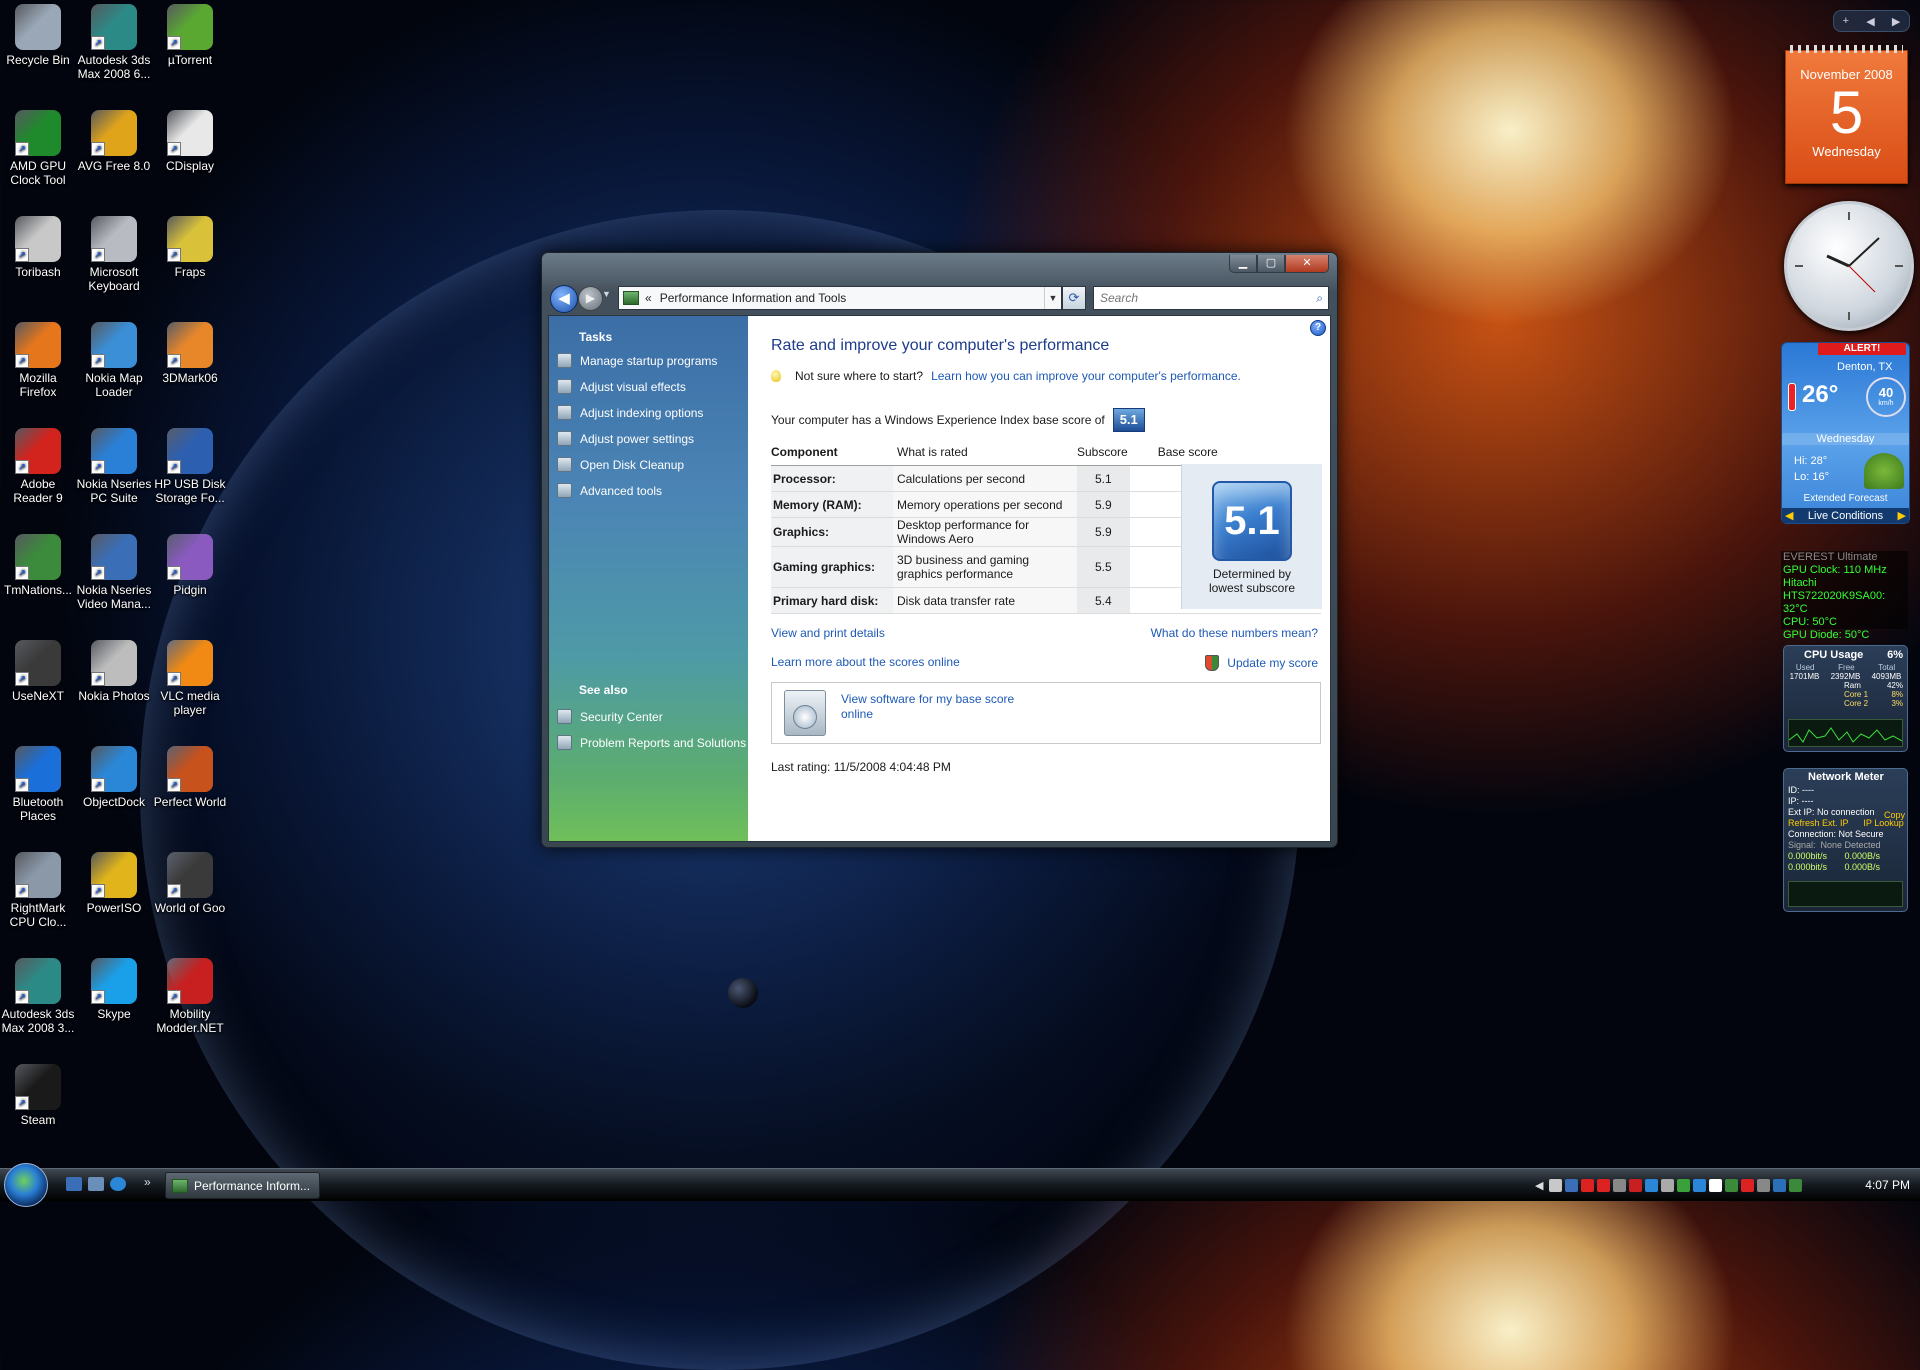  Describe the element at coordinates (1796, 1185) in the screenshot. I see `power-tray-icon` at that location.